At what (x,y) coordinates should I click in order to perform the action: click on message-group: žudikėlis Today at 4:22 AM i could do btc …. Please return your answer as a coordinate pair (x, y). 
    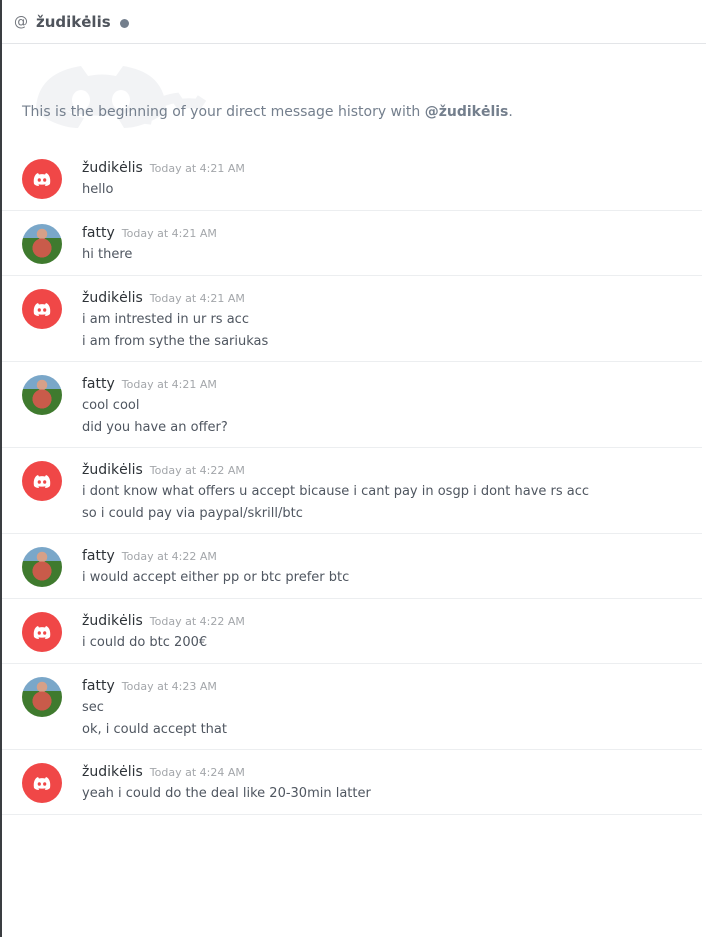
    Looking at the image, I should click on (352, 631).